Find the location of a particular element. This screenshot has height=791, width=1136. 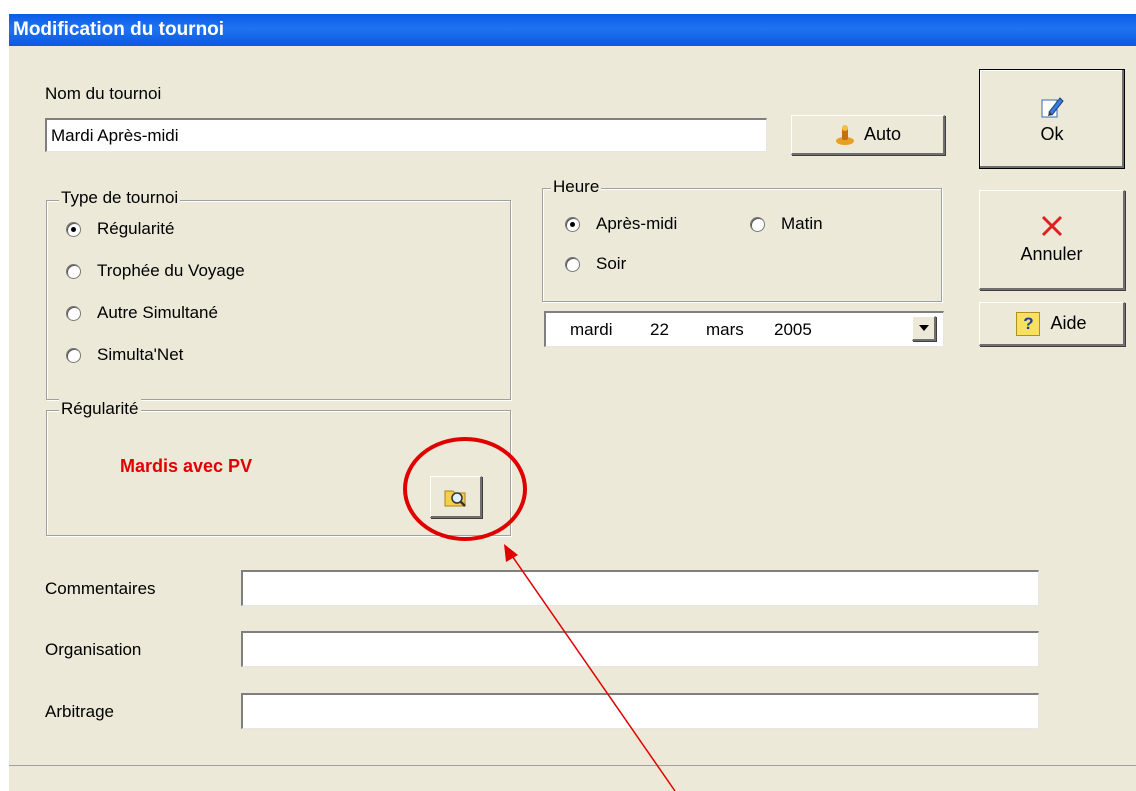

auto-button: Auto is located at coordinates (868, 135).